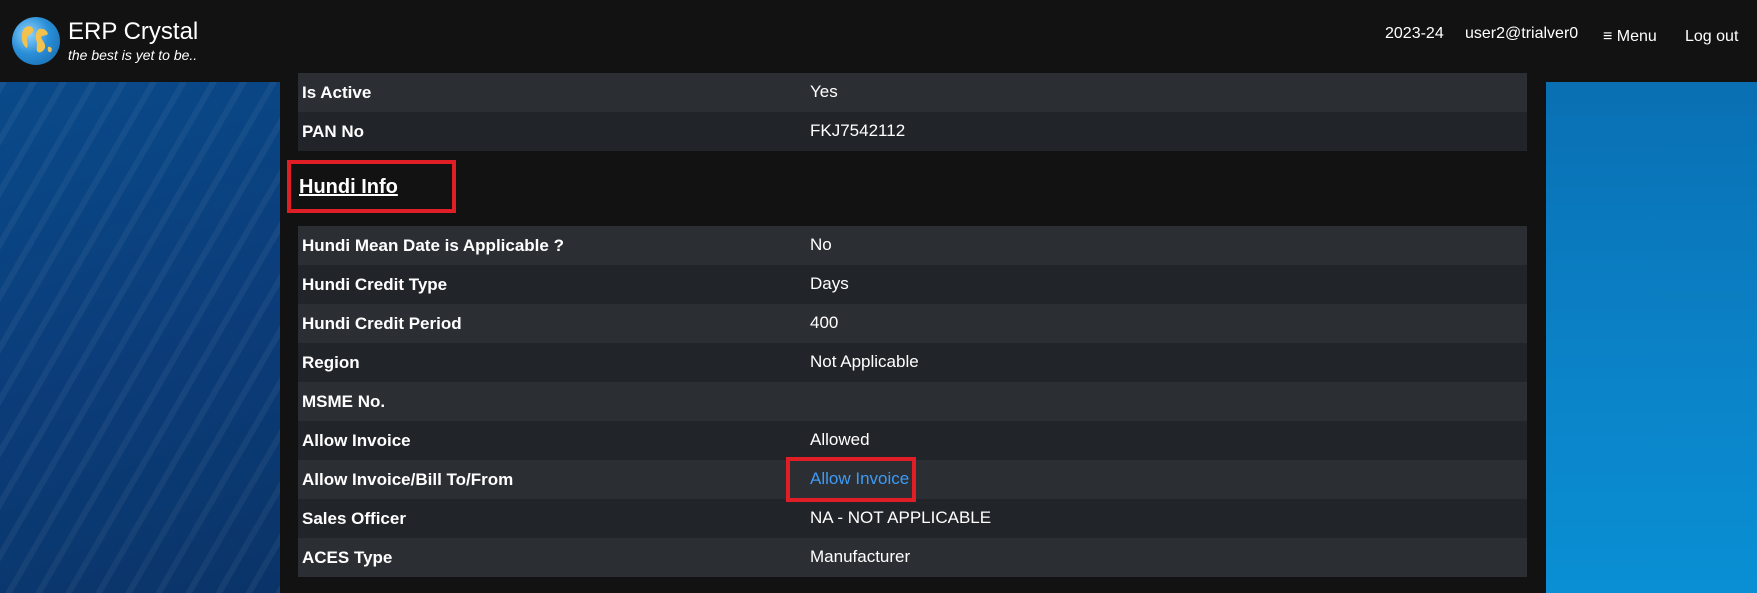  Describe the element at coordinates (864, 361) in the screenshot. I see `detail-value: Not Applicable` at that location.